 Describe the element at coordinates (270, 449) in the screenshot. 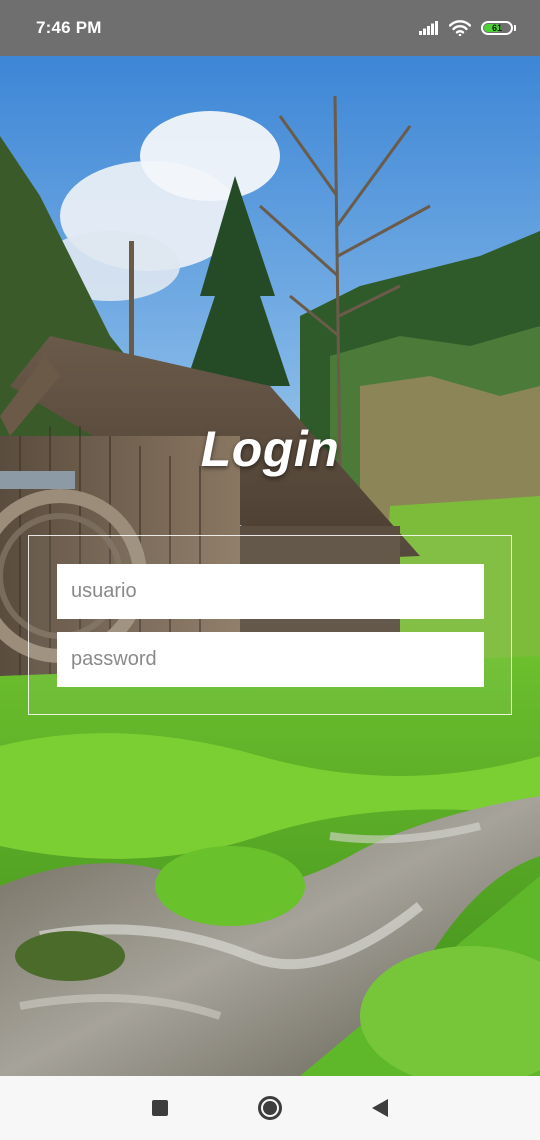

I see `login-title: Login` at that location.